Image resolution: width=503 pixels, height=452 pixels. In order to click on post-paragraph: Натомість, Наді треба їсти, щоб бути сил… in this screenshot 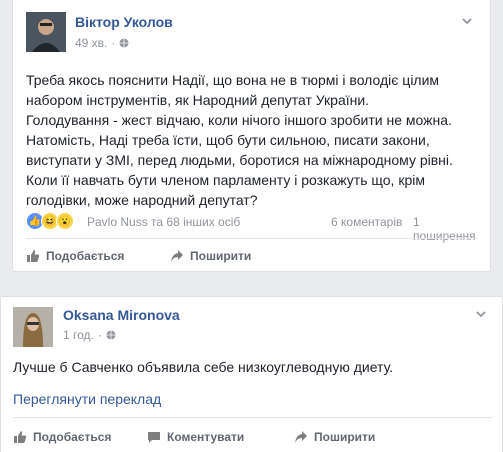, I will do `click(239, 150)`.